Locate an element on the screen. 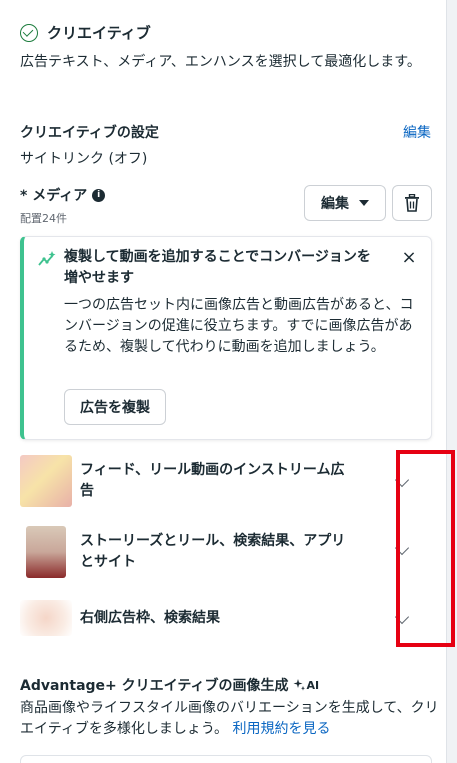  ai-label: AI is located at coordinates (313, 685).